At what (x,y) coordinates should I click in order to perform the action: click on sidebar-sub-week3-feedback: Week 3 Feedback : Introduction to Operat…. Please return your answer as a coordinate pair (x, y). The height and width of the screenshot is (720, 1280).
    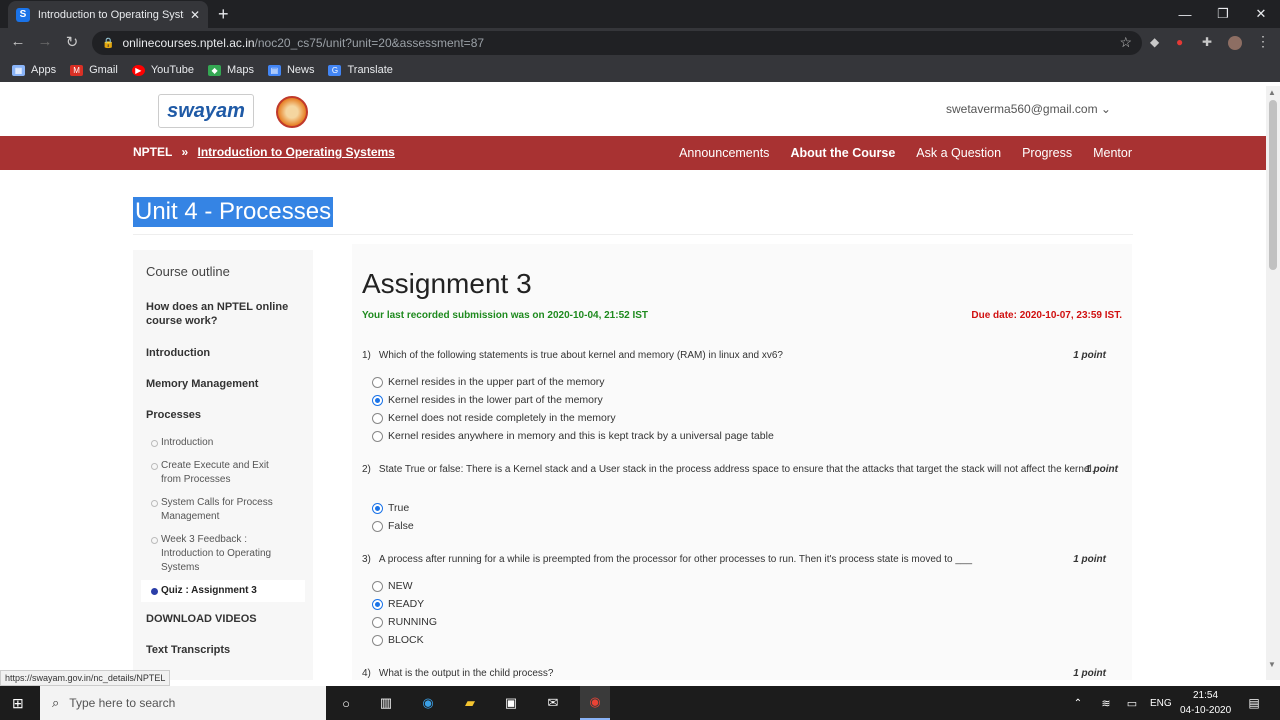
    Looking at the image, I should click on (221, 554).